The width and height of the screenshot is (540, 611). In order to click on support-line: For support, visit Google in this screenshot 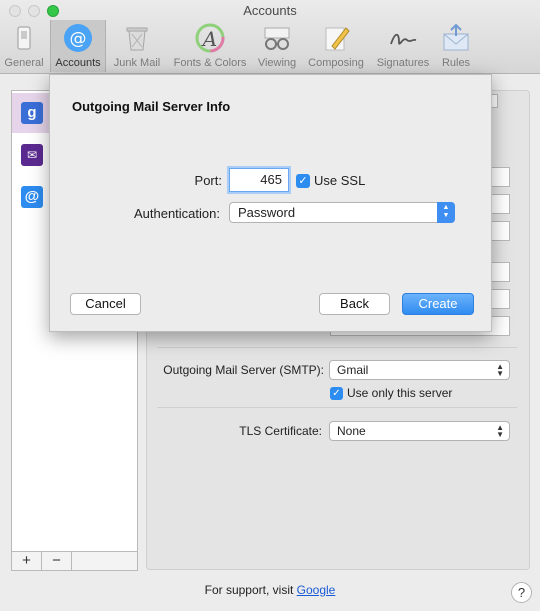, I will do `click(270, 590)`.